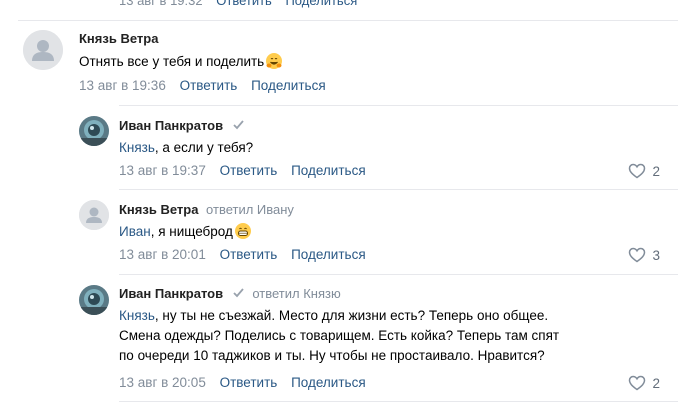 The width and height of the screenshot is (692, 409). I want to click on comment-time: 13 авг в 19:37, so click(162, 170).